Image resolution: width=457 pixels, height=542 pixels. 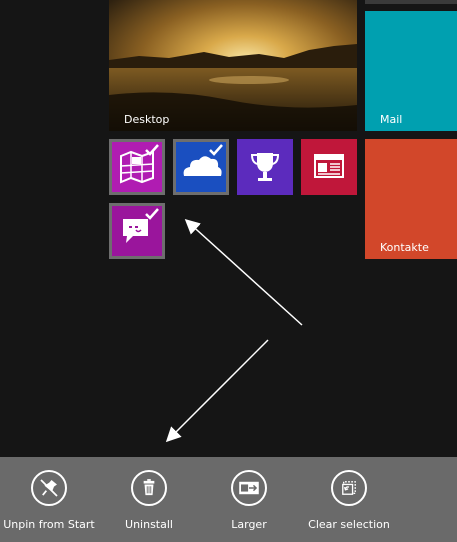 What do you see at coordinates (137, 167) in the screenshot?
I see `tile-maps` at bounding box center [137, 167].